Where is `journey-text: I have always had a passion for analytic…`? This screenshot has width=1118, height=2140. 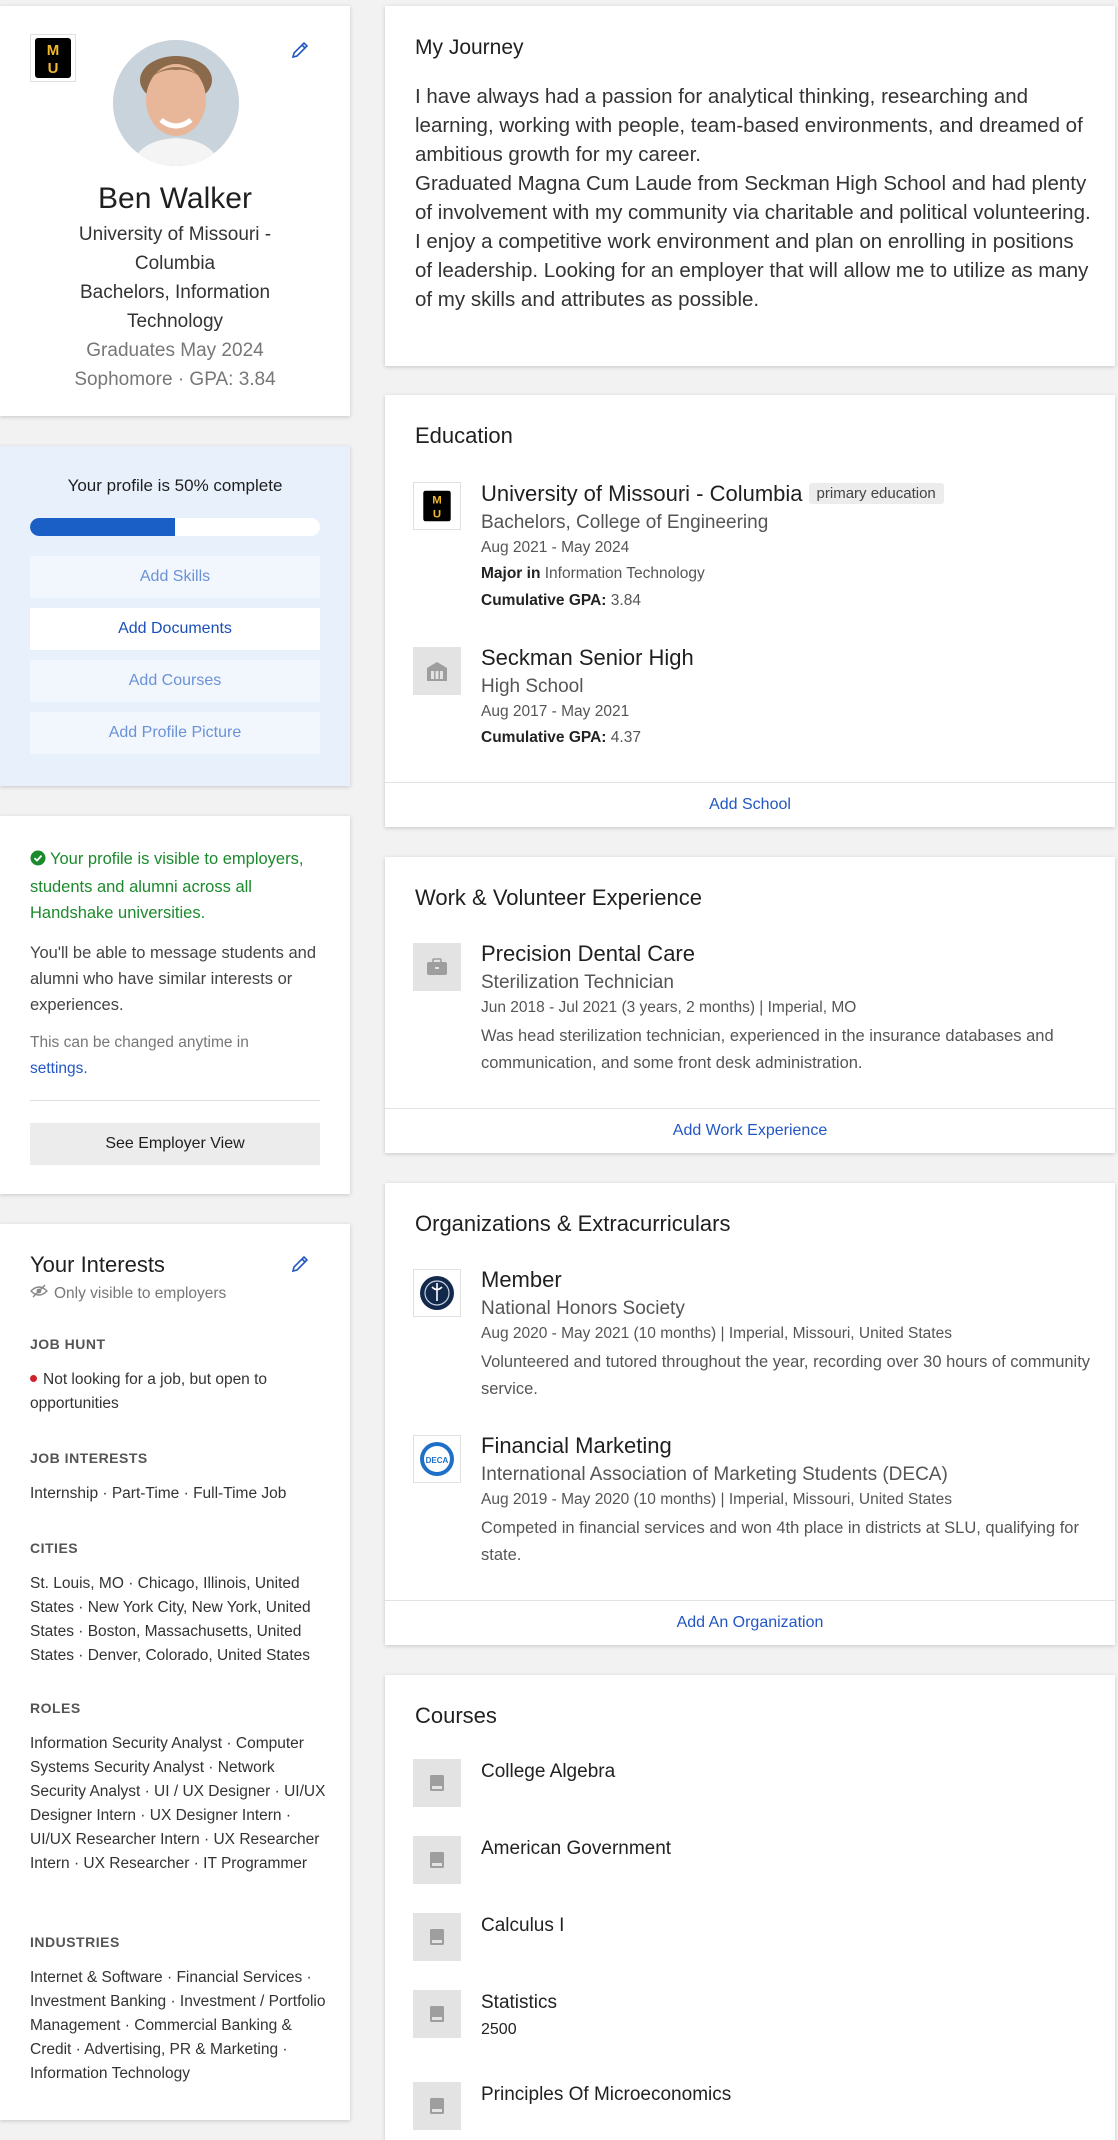
journey-text: I have always had a passion for analytic… is located at coordinates (753, 198).